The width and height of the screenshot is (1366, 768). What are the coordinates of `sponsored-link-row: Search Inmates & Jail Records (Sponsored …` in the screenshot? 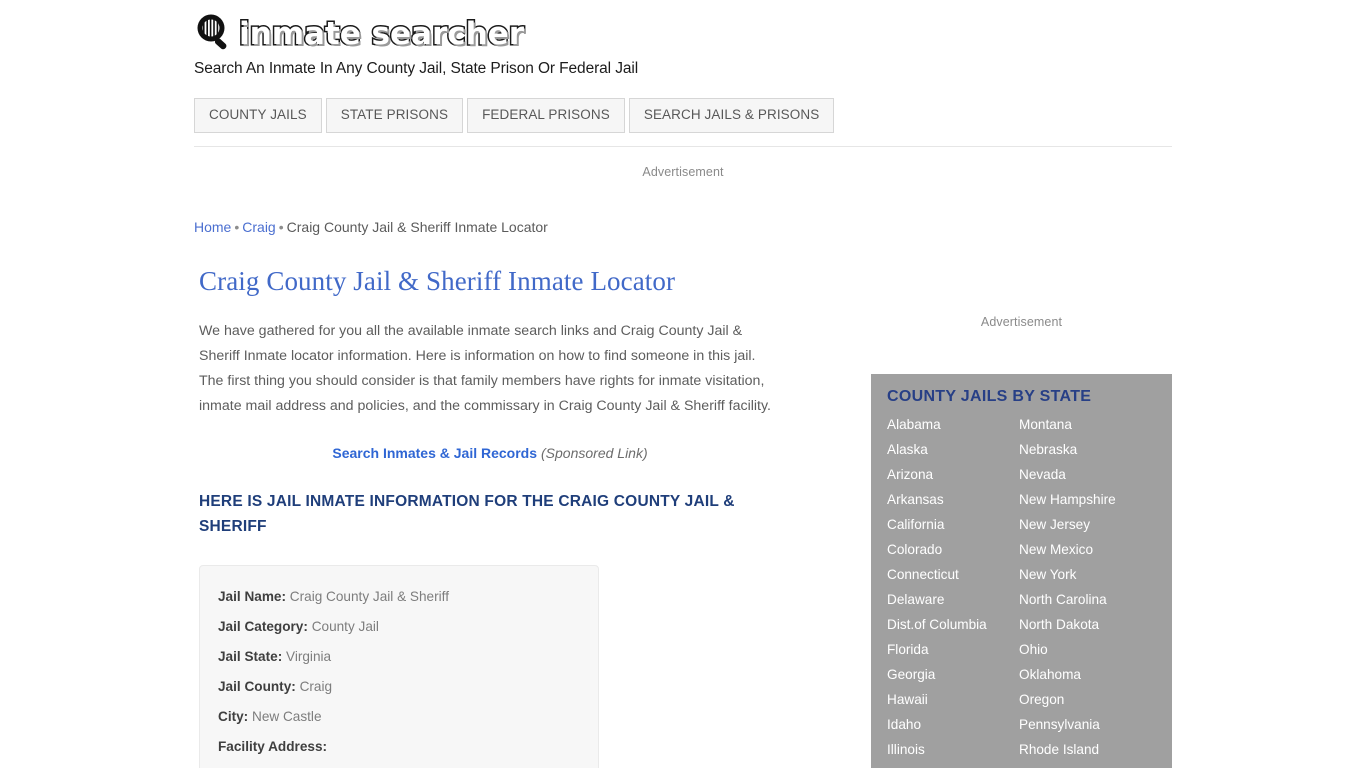 It's located at (490, 453).